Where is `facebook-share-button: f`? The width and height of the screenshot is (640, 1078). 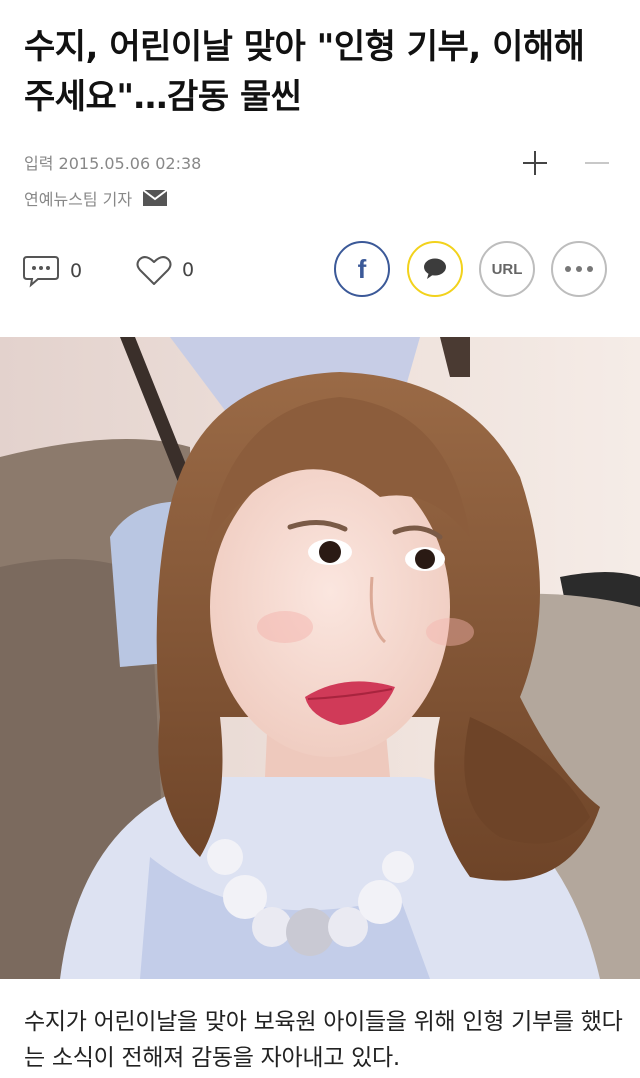 facebook-share-button: f is located at coordinates (362, 269).